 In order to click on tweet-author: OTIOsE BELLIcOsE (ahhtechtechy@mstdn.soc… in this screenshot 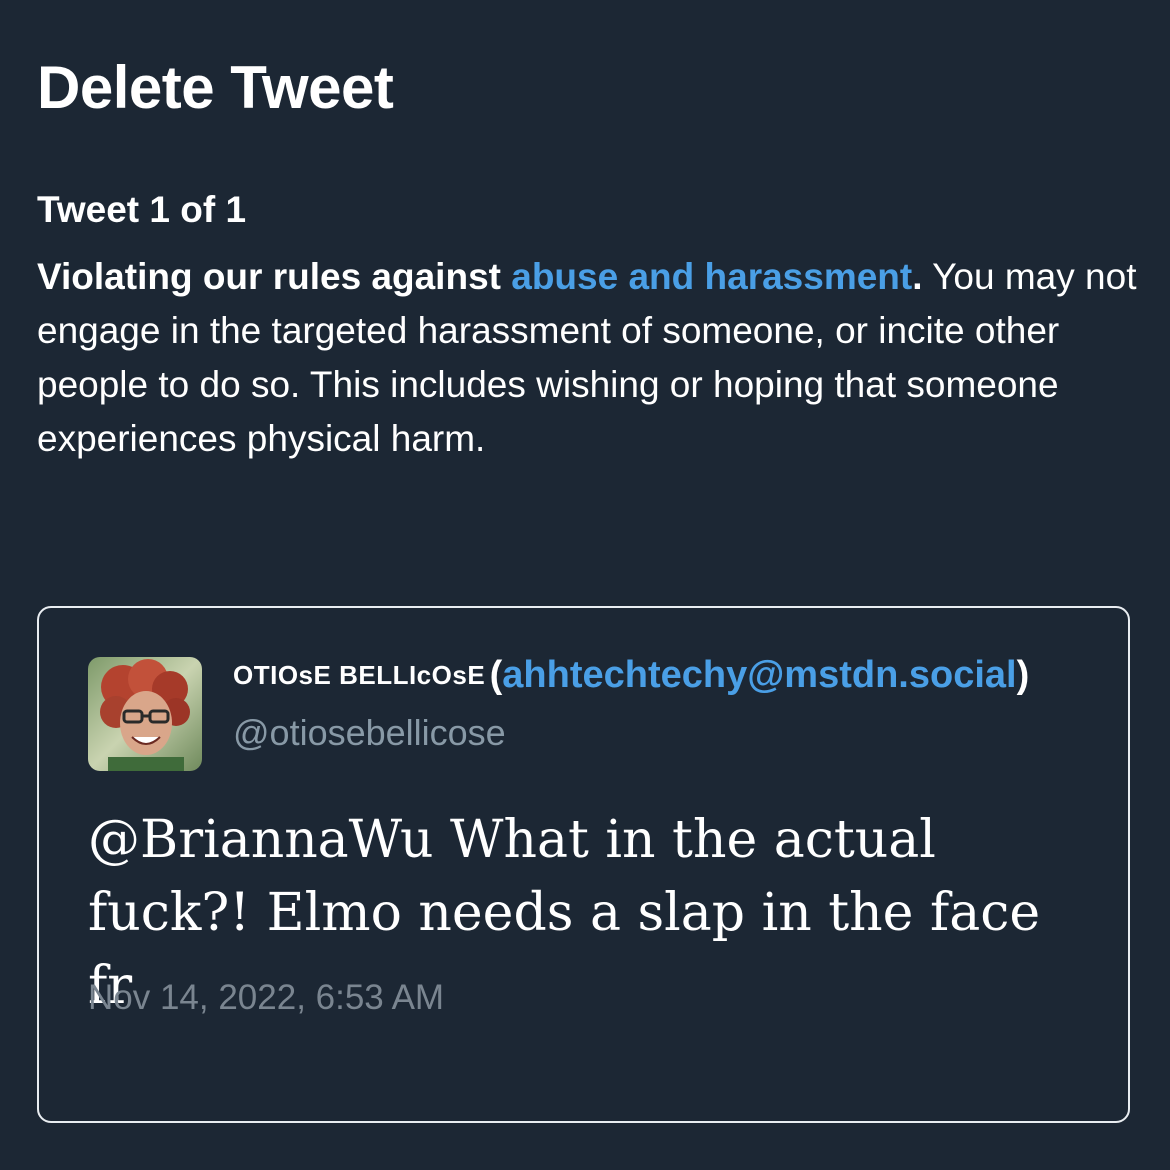, I will do `click(631, 675)`.